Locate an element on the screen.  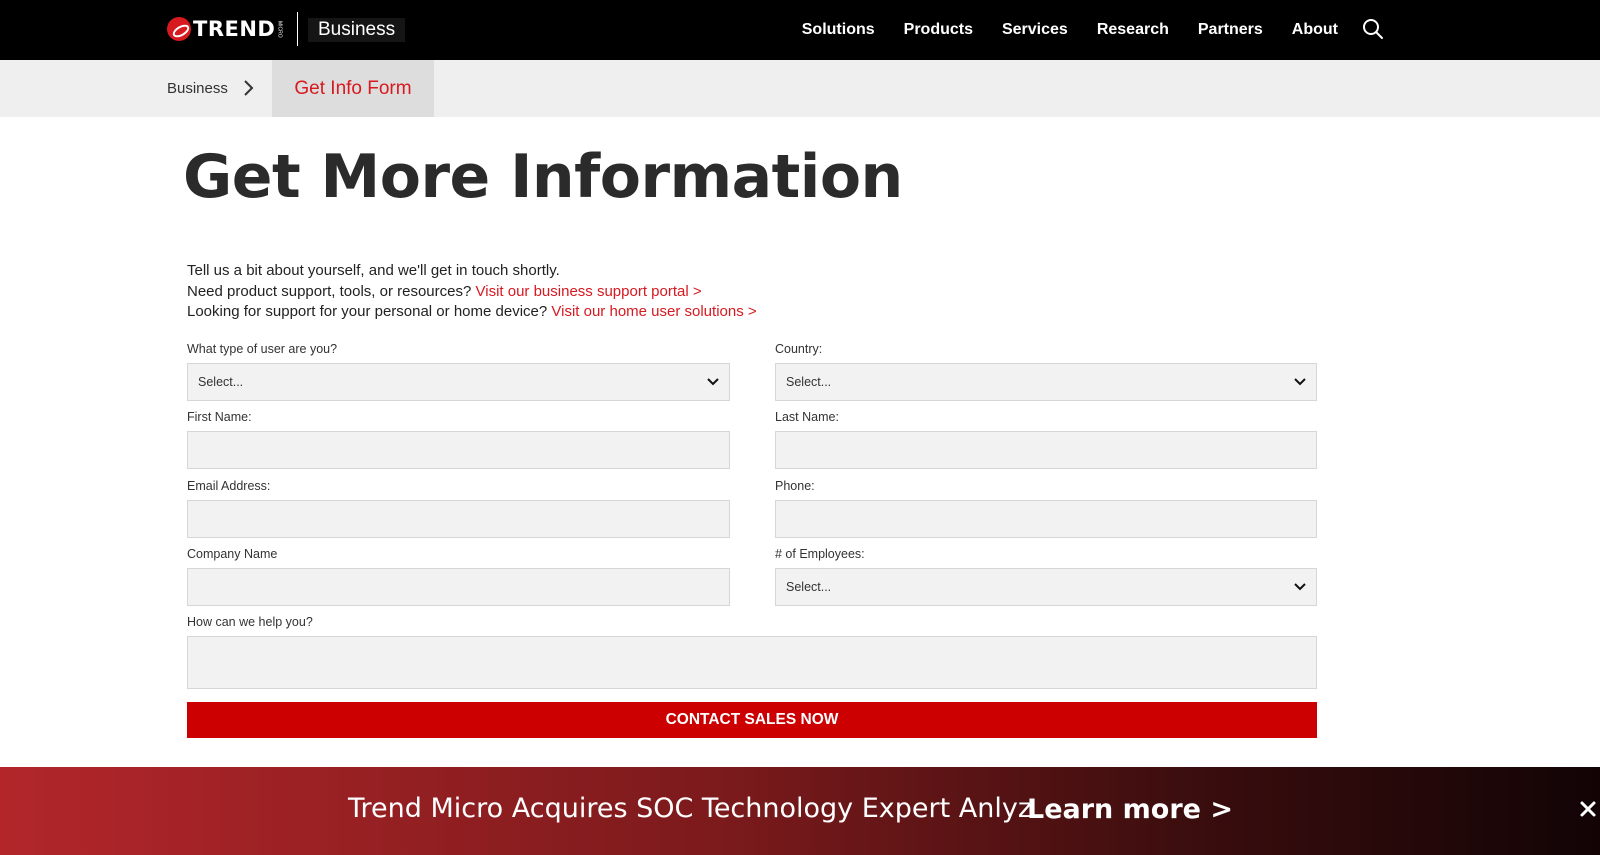
first-name-label: First Name: is located at coordinates (219, 417).